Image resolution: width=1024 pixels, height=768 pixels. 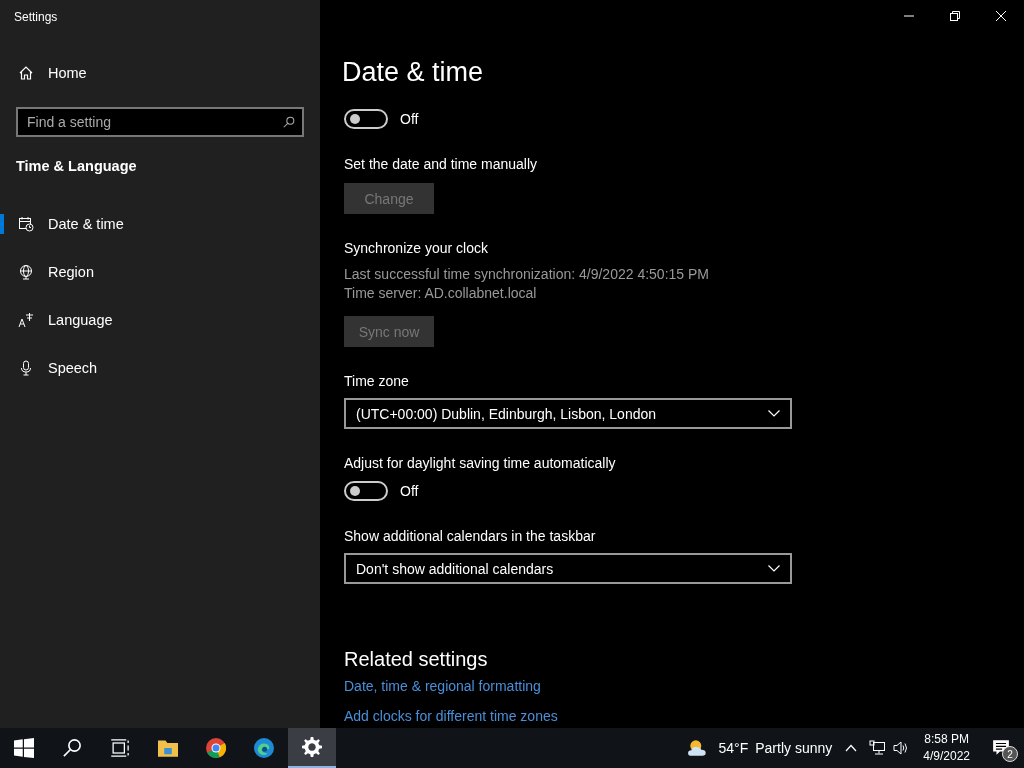 What do you see at coordinates (480, 463) in the screenshot?
I see `setting-label: Adjust for daylight saving time automatically` at bounding box center [480, 463].